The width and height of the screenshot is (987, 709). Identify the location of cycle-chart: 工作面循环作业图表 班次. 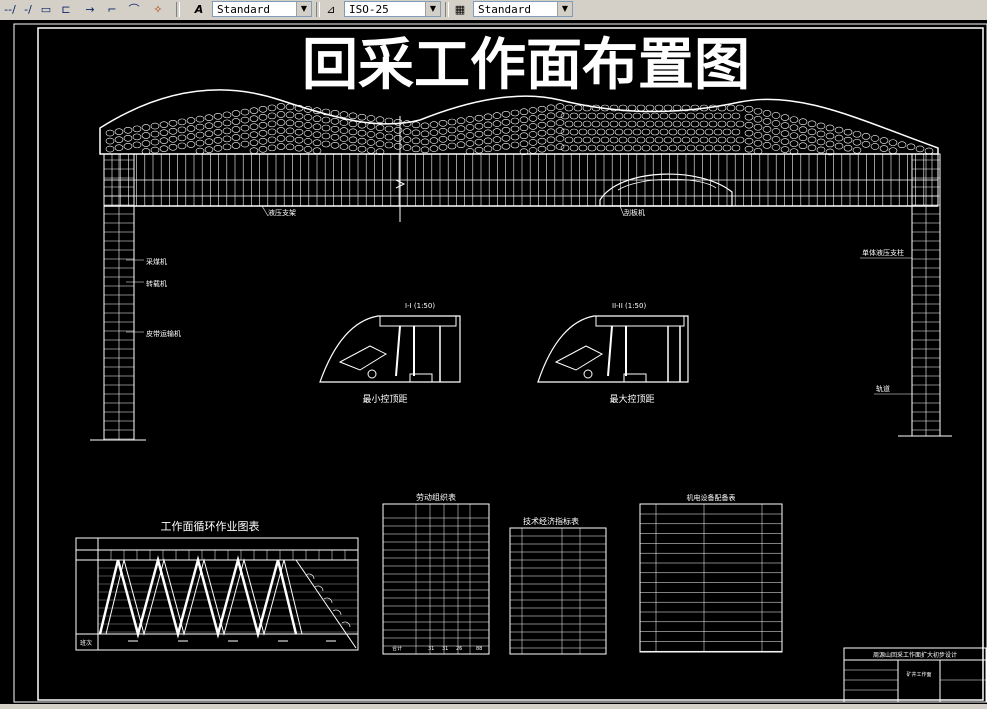
(217, 585).